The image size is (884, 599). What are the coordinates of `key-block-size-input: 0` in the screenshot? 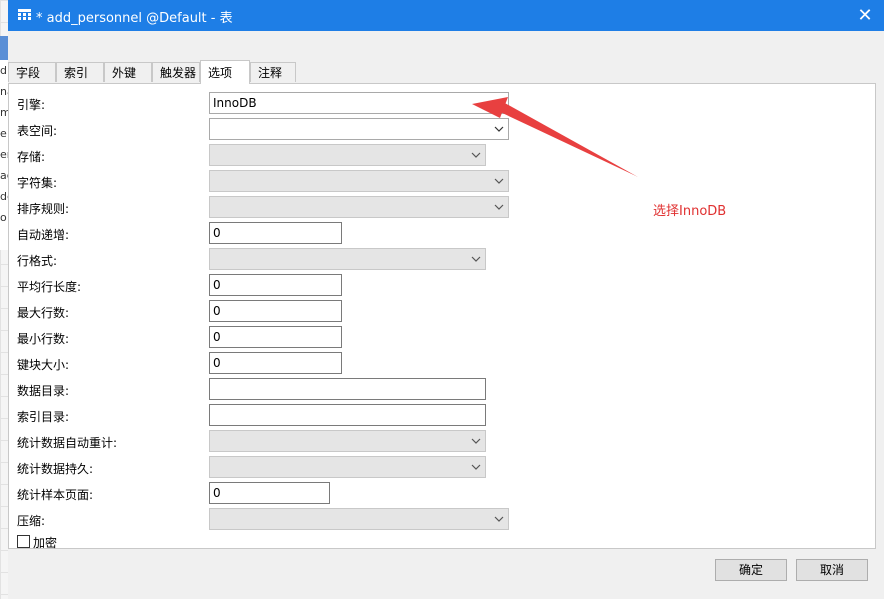 It's located at (275, 363).